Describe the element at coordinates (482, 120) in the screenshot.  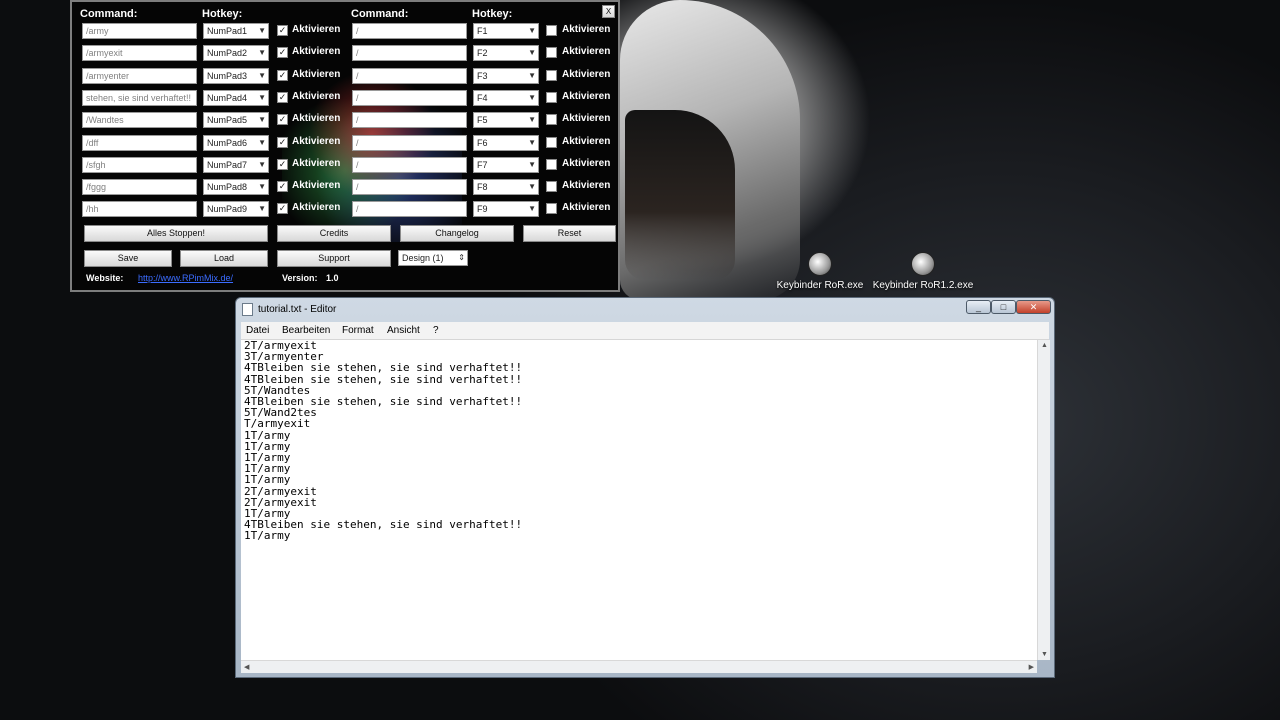
I see `hotkey-select-value: F5` at that location.